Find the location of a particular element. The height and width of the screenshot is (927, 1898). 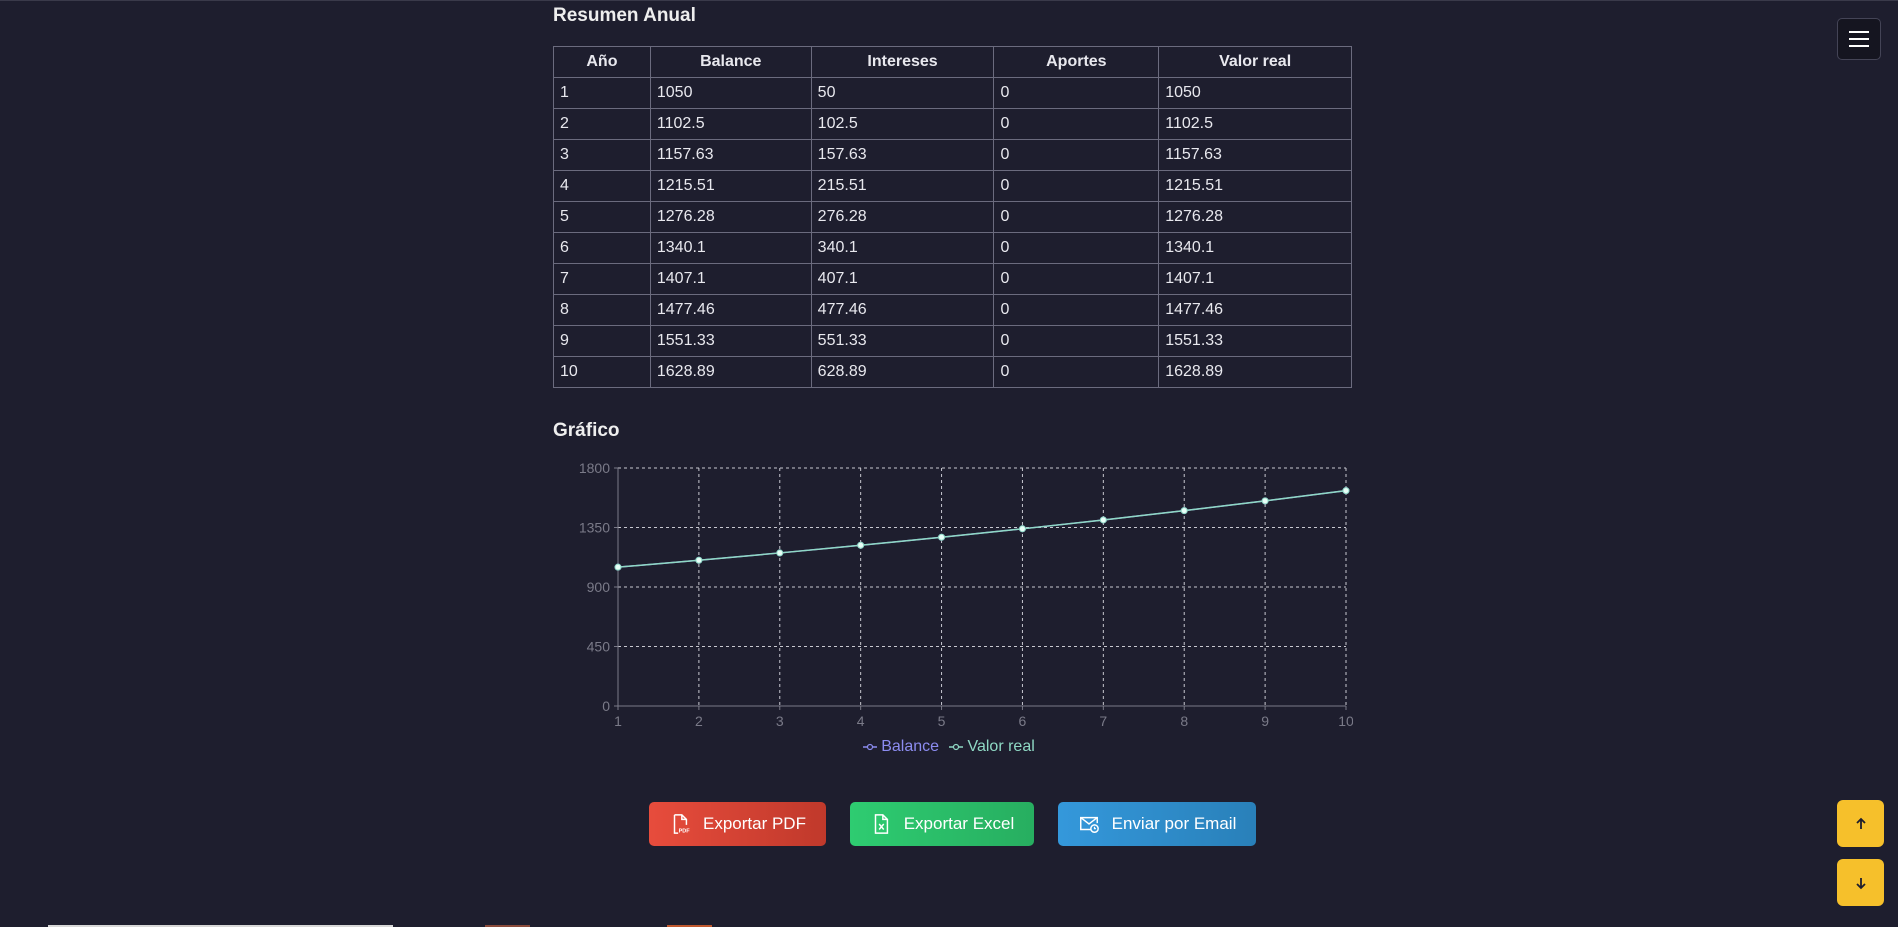

legend-item-balance: Balance is located at coordinates (901, 747).